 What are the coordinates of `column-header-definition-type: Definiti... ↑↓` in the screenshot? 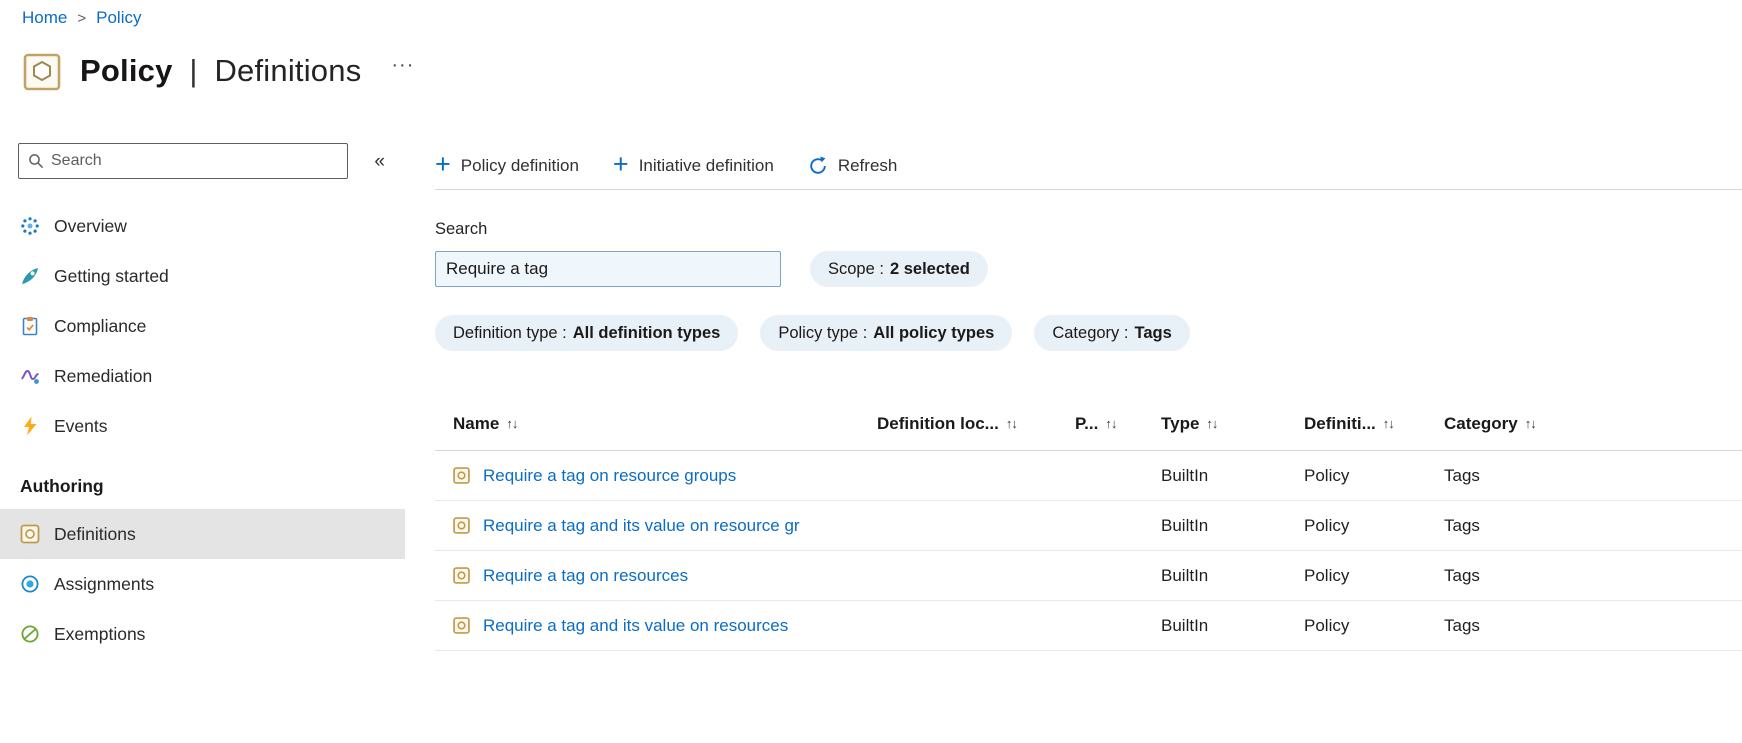 It's located at (1374, 424).